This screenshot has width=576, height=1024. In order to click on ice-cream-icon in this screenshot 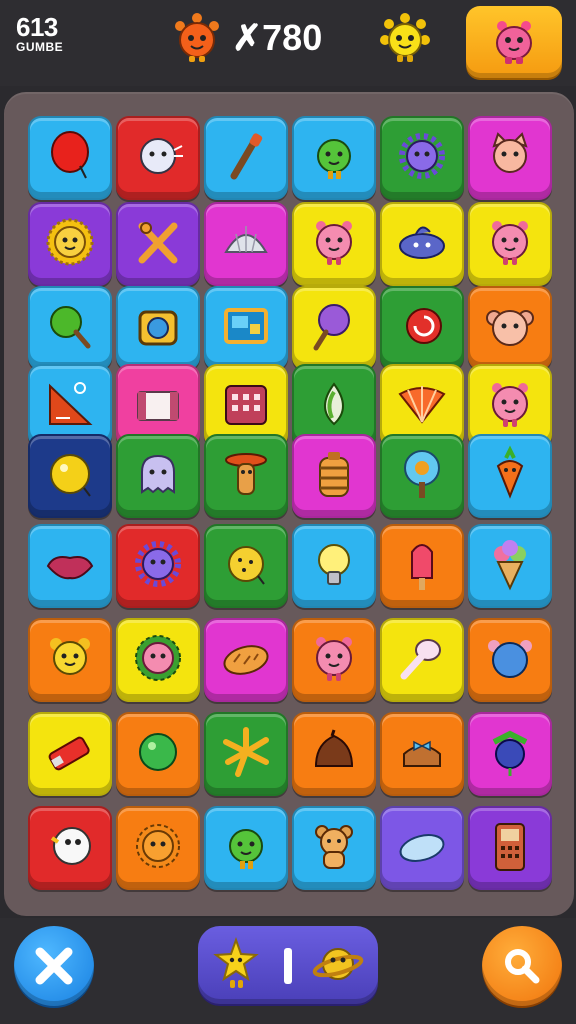, I will do `click(510, 565)`.